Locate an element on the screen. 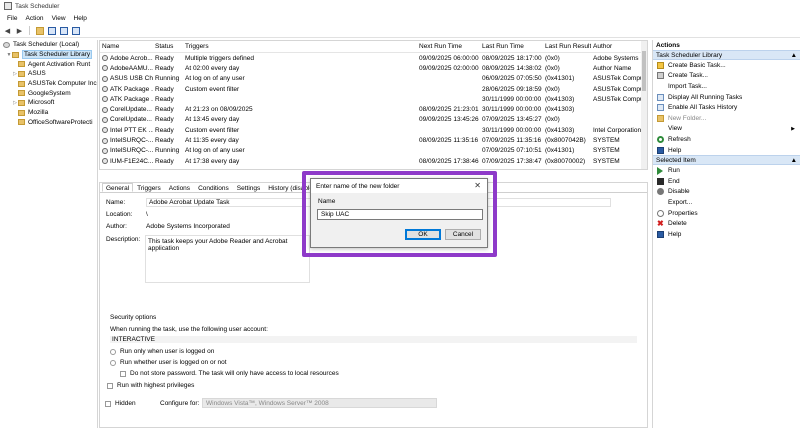 This screenshot has height=428, width=800. action-refresh: Refresh is located at coordinates (726, 139).